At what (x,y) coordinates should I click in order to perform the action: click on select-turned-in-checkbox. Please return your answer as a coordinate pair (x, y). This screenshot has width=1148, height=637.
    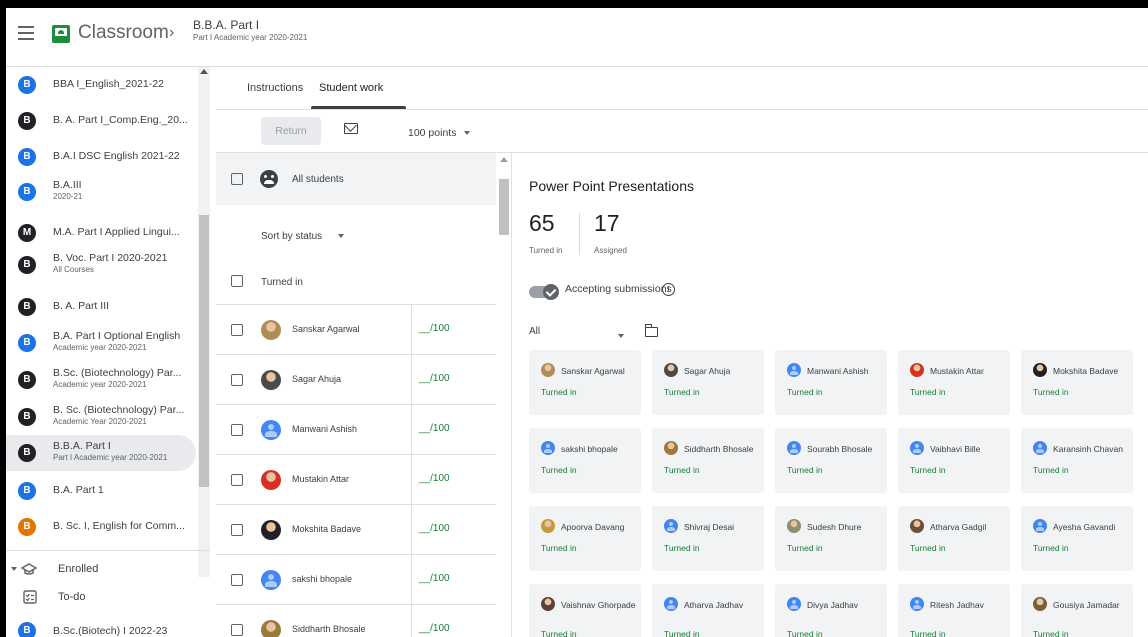
    Looking at the image, I should click on (237, 281).